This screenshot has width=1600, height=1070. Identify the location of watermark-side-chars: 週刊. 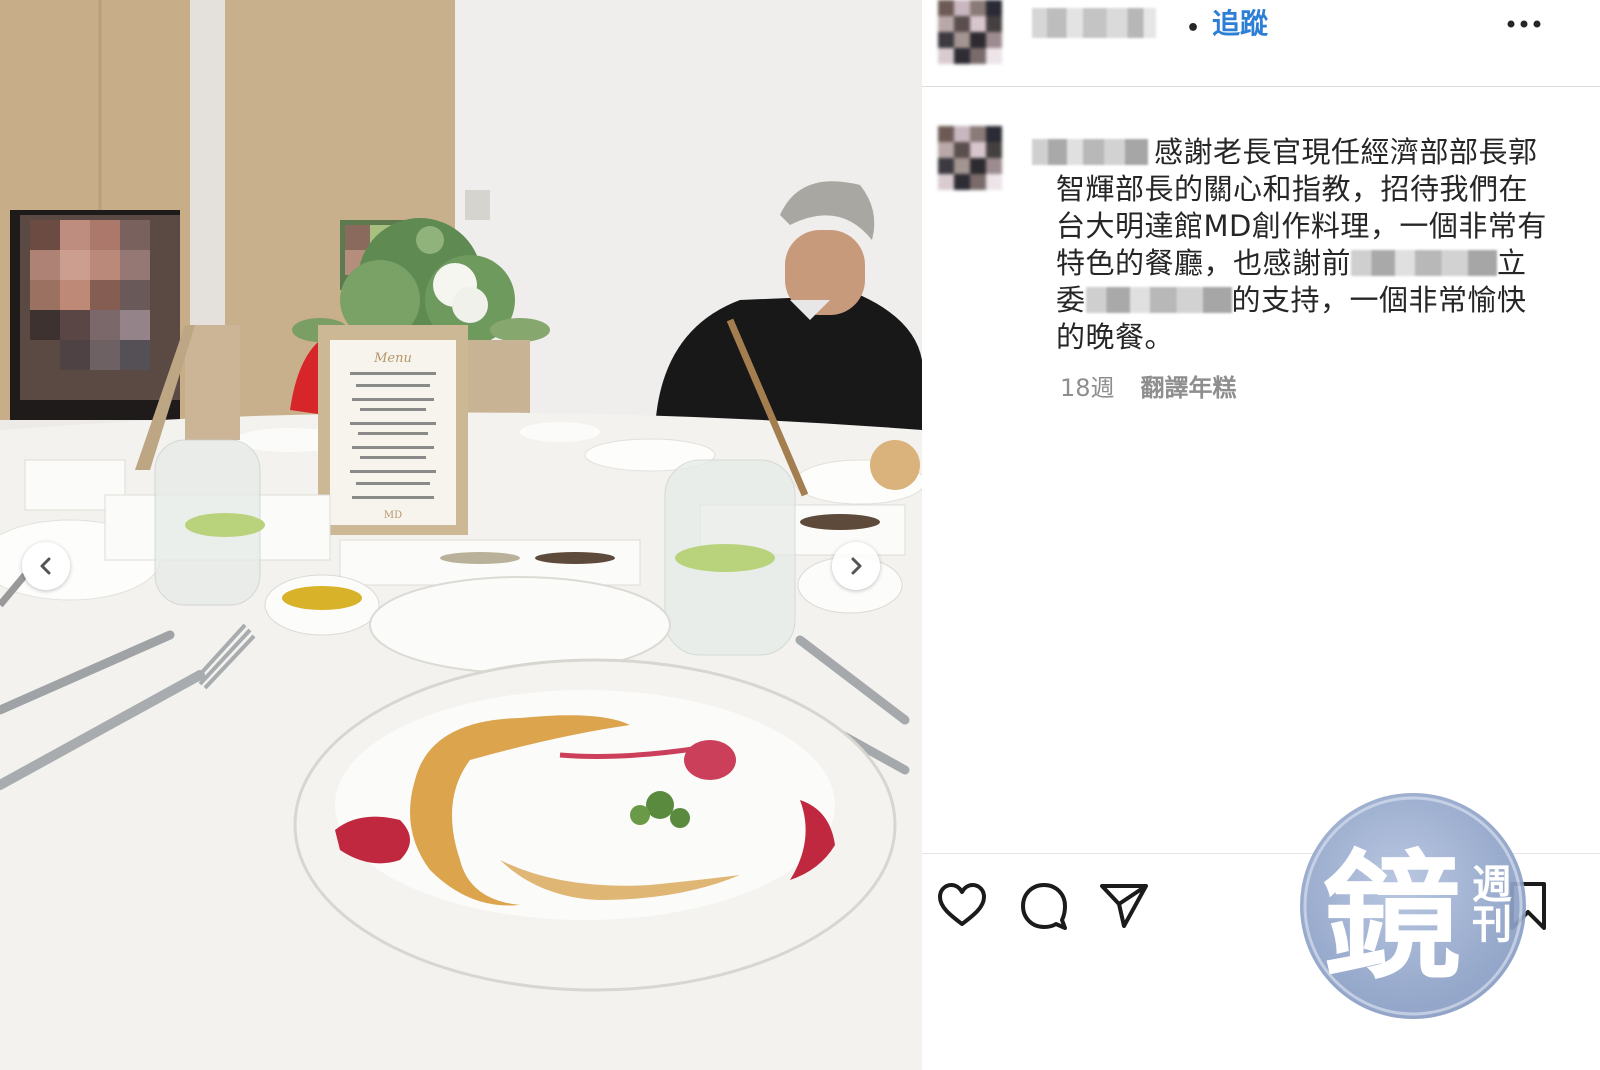
(1488, 903).